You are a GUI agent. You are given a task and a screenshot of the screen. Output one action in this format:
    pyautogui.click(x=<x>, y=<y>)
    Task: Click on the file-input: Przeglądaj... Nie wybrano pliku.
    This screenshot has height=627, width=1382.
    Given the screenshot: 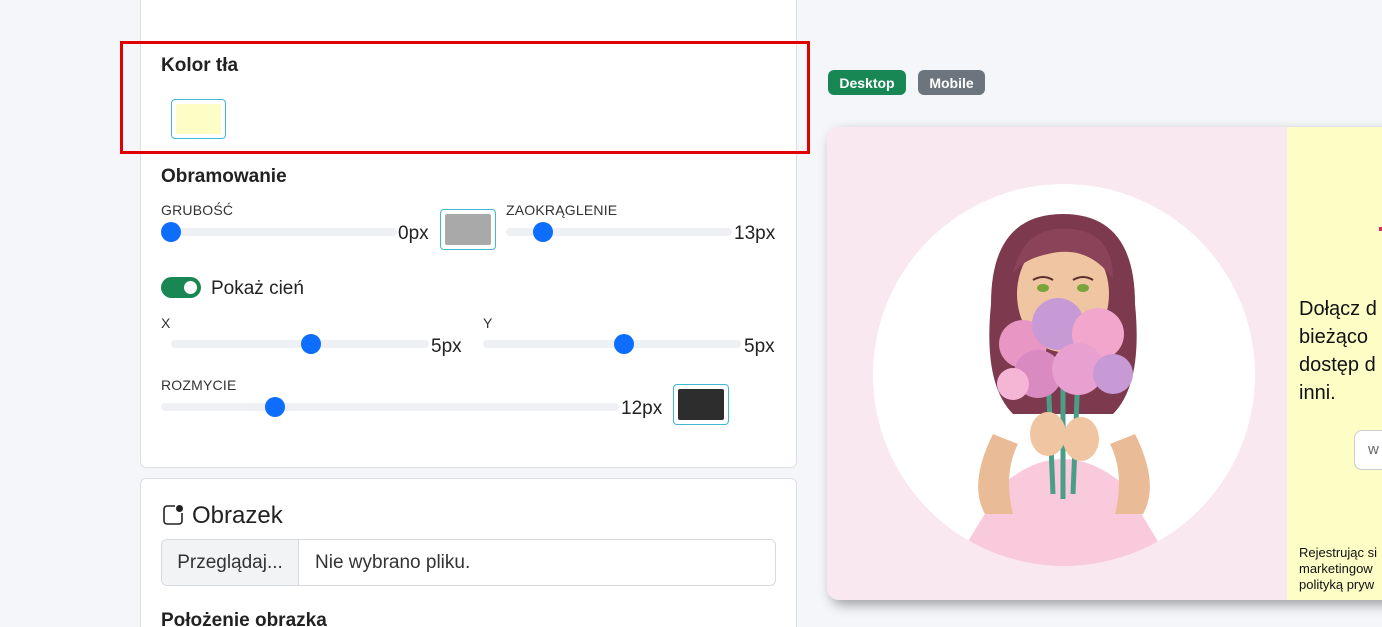 What is the action you would take?
    pyautogui.click(x=468, y=562)
    